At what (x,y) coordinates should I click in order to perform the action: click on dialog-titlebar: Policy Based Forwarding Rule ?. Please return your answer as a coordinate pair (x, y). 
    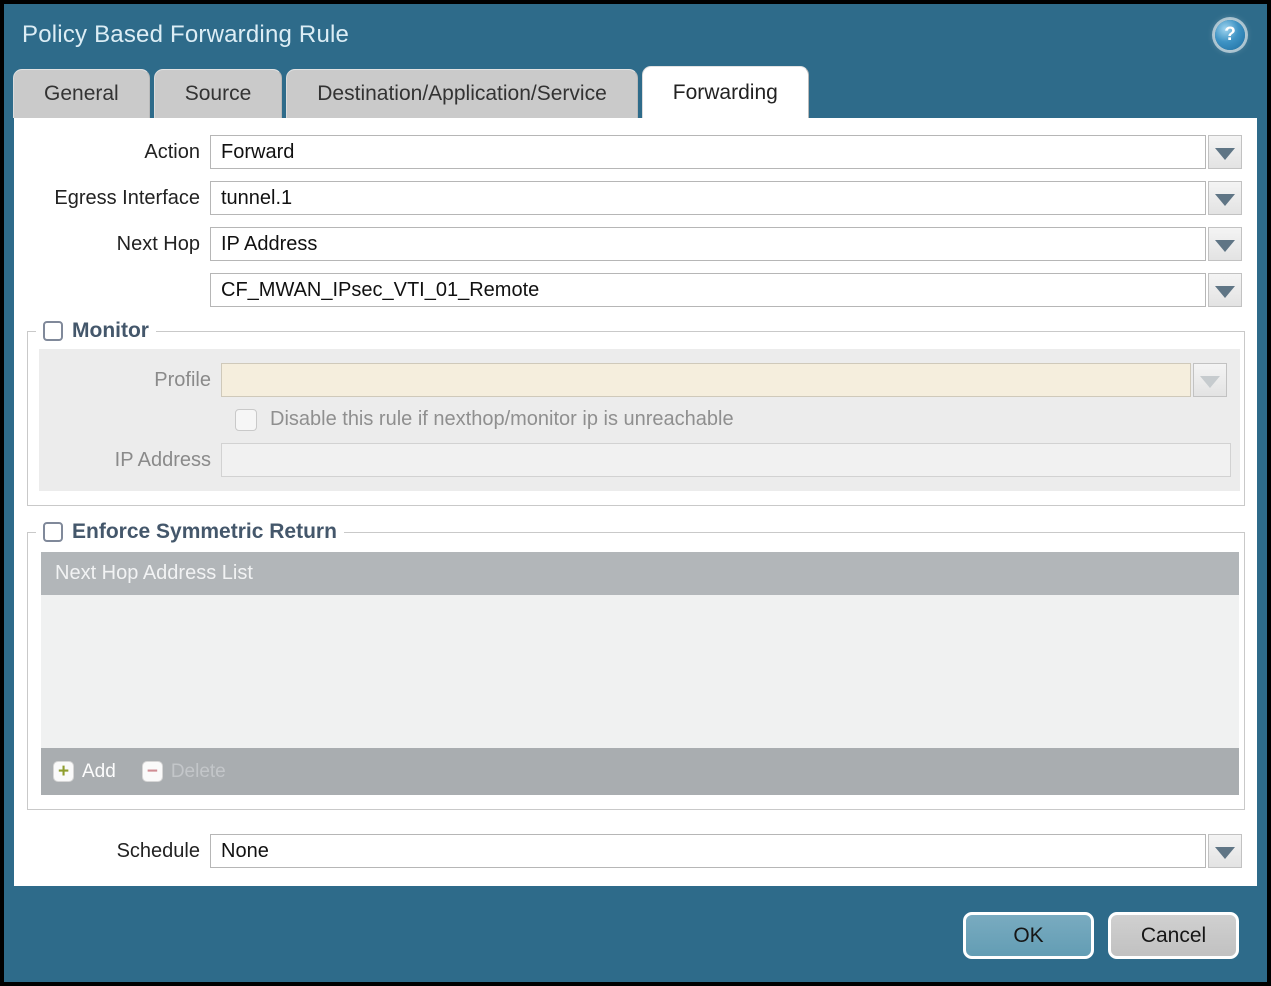
    Looking at the image, I should click on (635, 35).